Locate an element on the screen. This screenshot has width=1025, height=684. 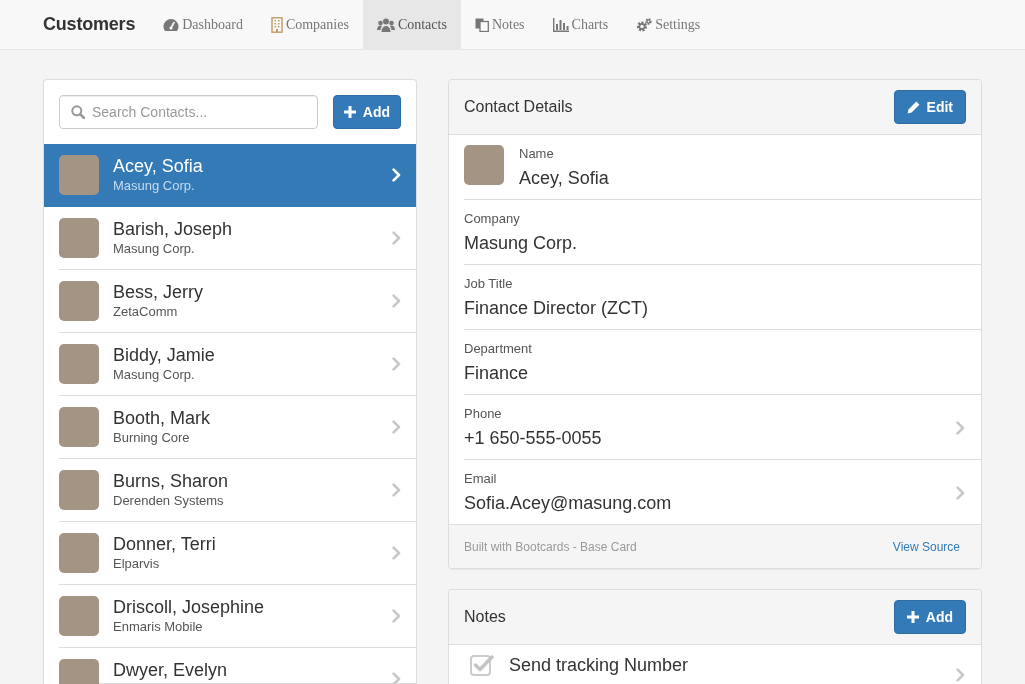
pencil-icon is located at coordinates (913, 107).